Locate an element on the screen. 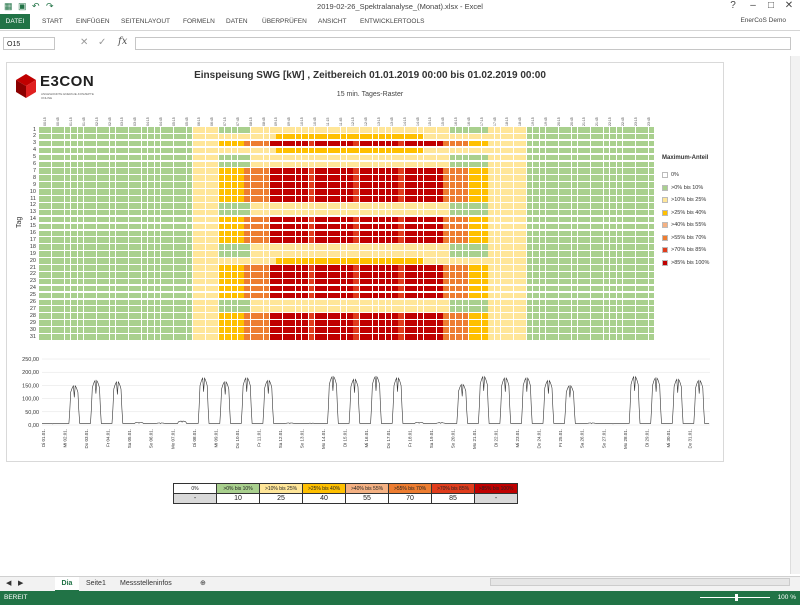 This screenshot has height=605, width=800. tab-formeln: FORMELN is located at coordinates (199, 21).